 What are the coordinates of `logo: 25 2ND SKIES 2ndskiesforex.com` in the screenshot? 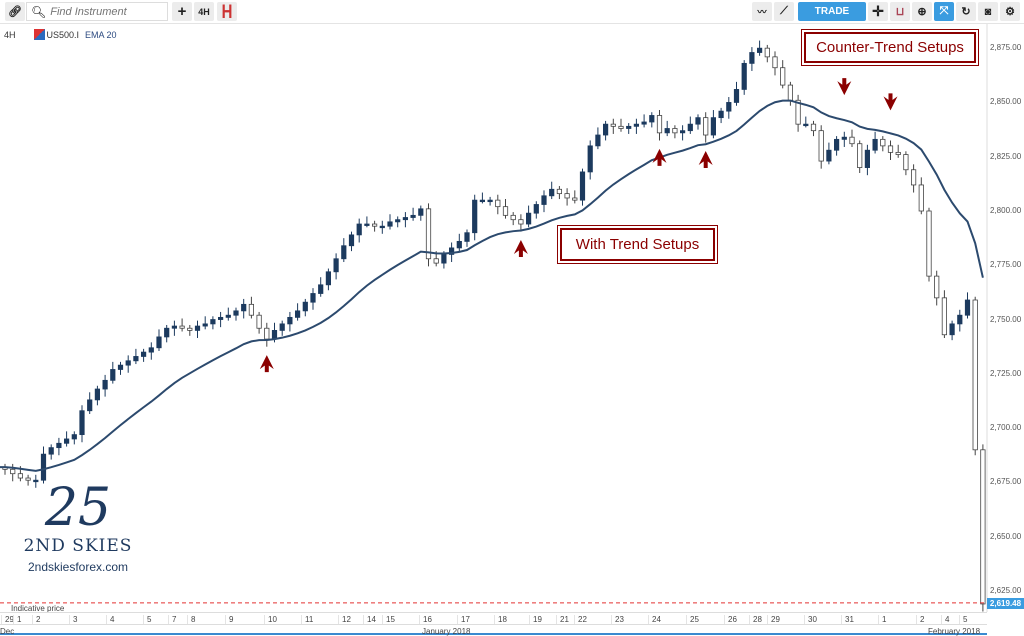 It's located at (78, 527).